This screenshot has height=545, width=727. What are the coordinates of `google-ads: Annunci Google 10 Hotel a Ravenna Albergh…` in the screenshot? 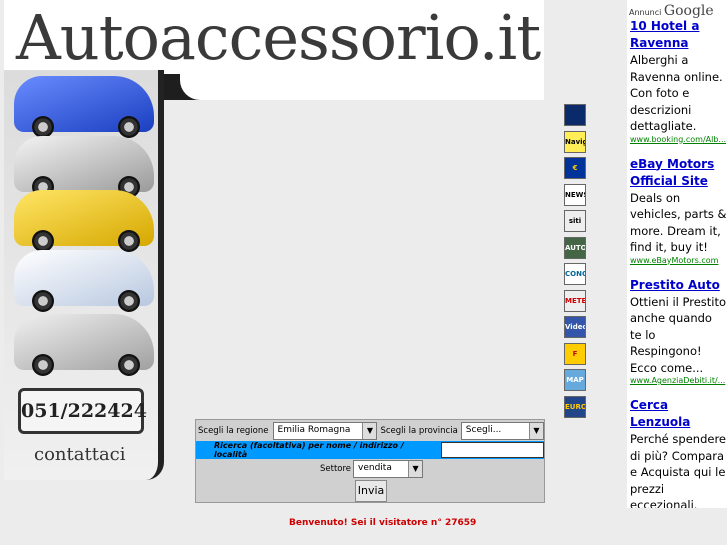 It's located at (677, 254).